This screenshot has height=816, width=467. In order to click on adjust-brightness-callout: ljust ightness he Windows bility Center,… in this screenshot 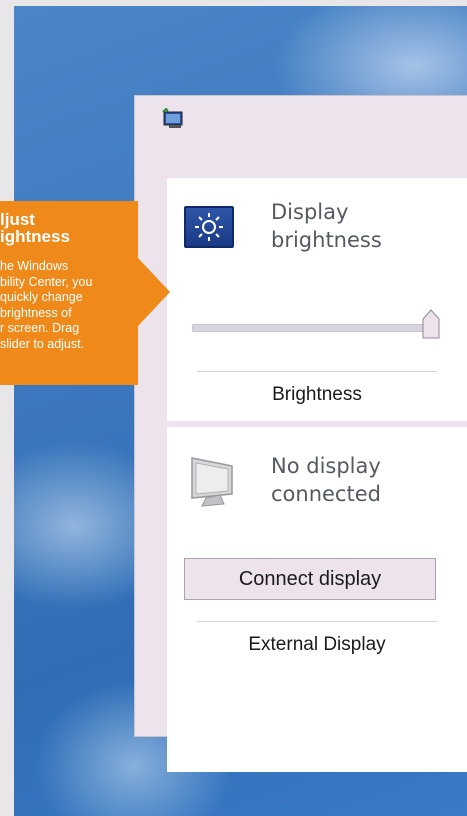, I will do `click(69, 293)`.